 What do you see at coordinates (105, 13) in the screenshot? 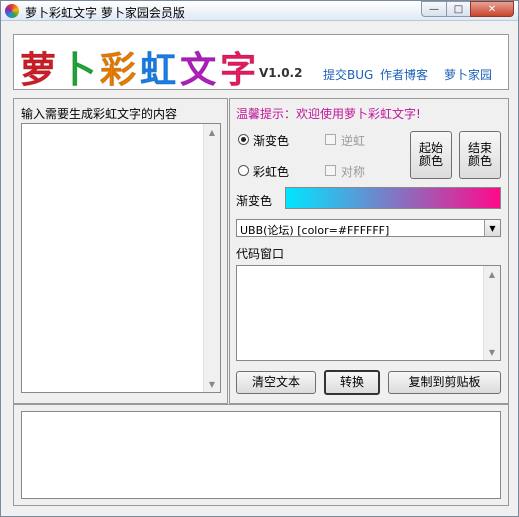
I see `window-title: 萝卜彩虹文字 萝卜家园会员版` at bounding box center [105, 13].